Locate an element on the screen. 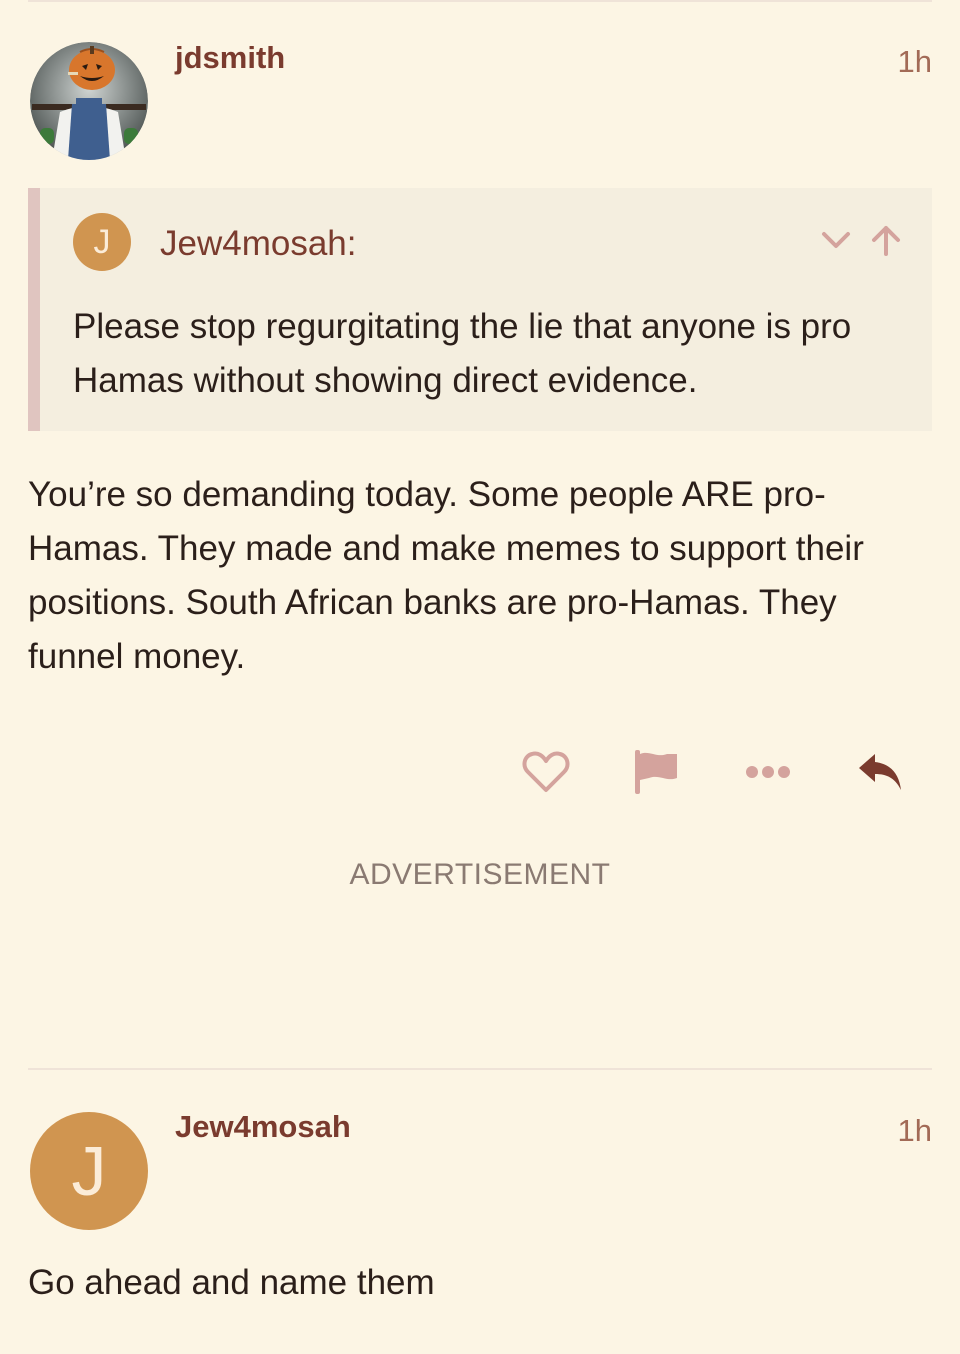 The height and width of the screenshot is (1354, 960). flag-button is located at coordinates (656, 772).